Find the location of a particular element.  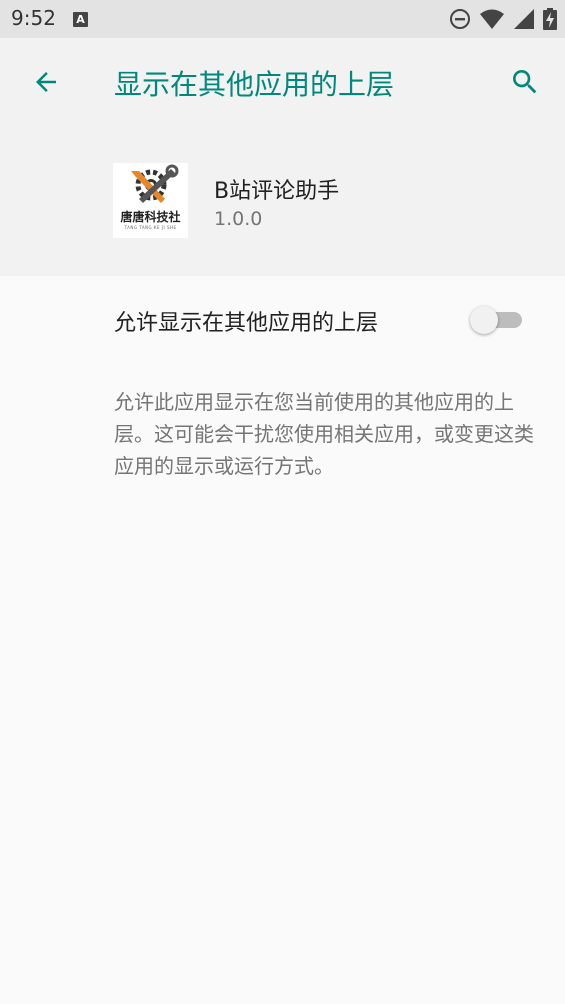

back-button is located at coordinates (46, 82).